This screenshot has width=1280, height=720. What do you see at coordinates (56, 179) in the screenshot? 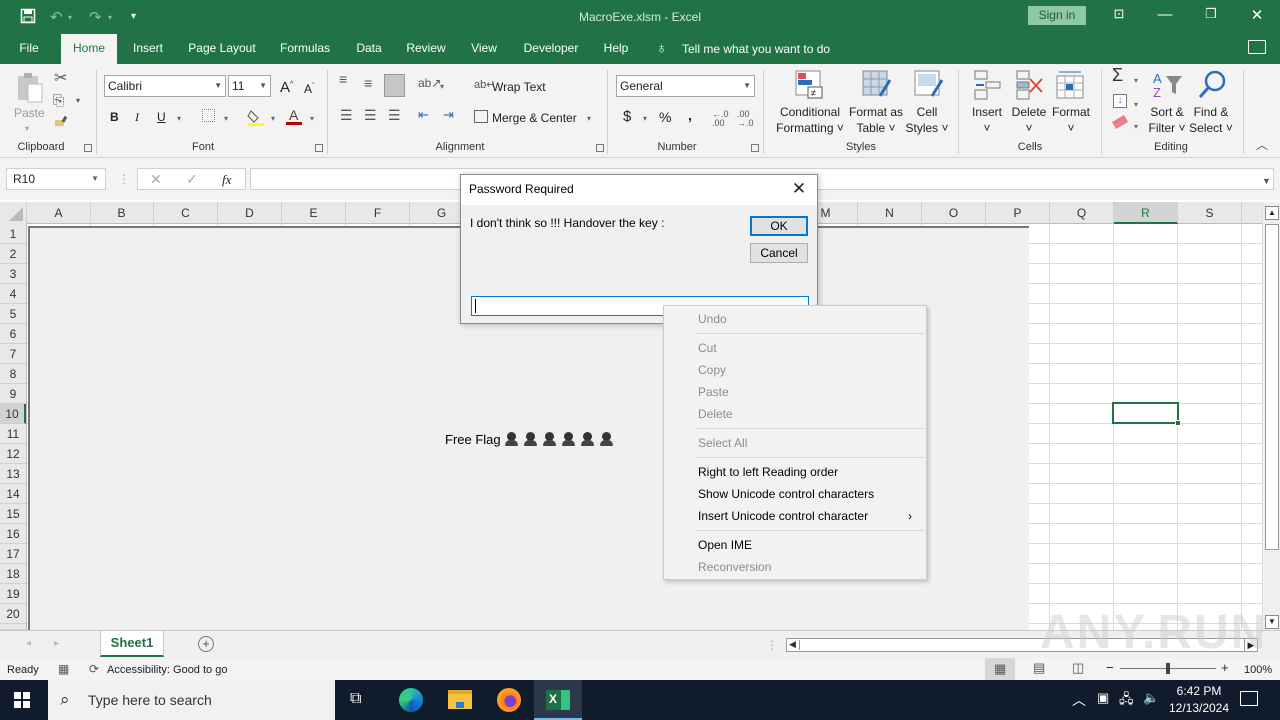
I see `name-box: R10 ▼` at bounding box center [56, 179].